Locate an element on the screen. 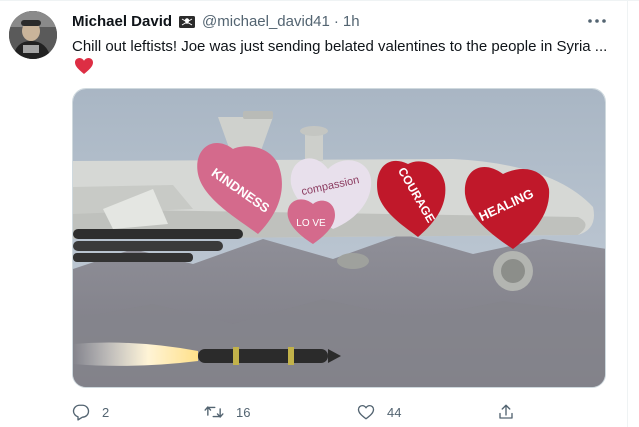 Image resolution: width=639 pixels, height=427 pixels. like-button: 44 is located at coordinates (379, 412).